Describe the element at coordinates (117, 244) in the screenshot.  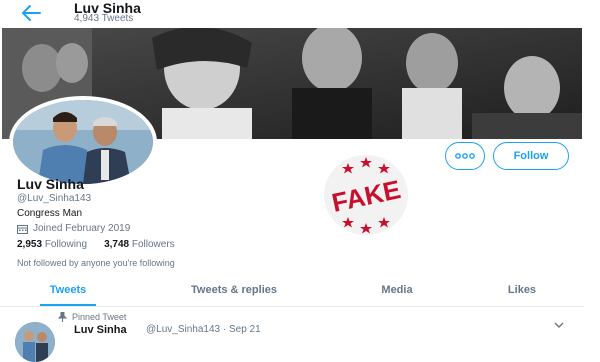
I see `followers-count: 3,748` at that location.